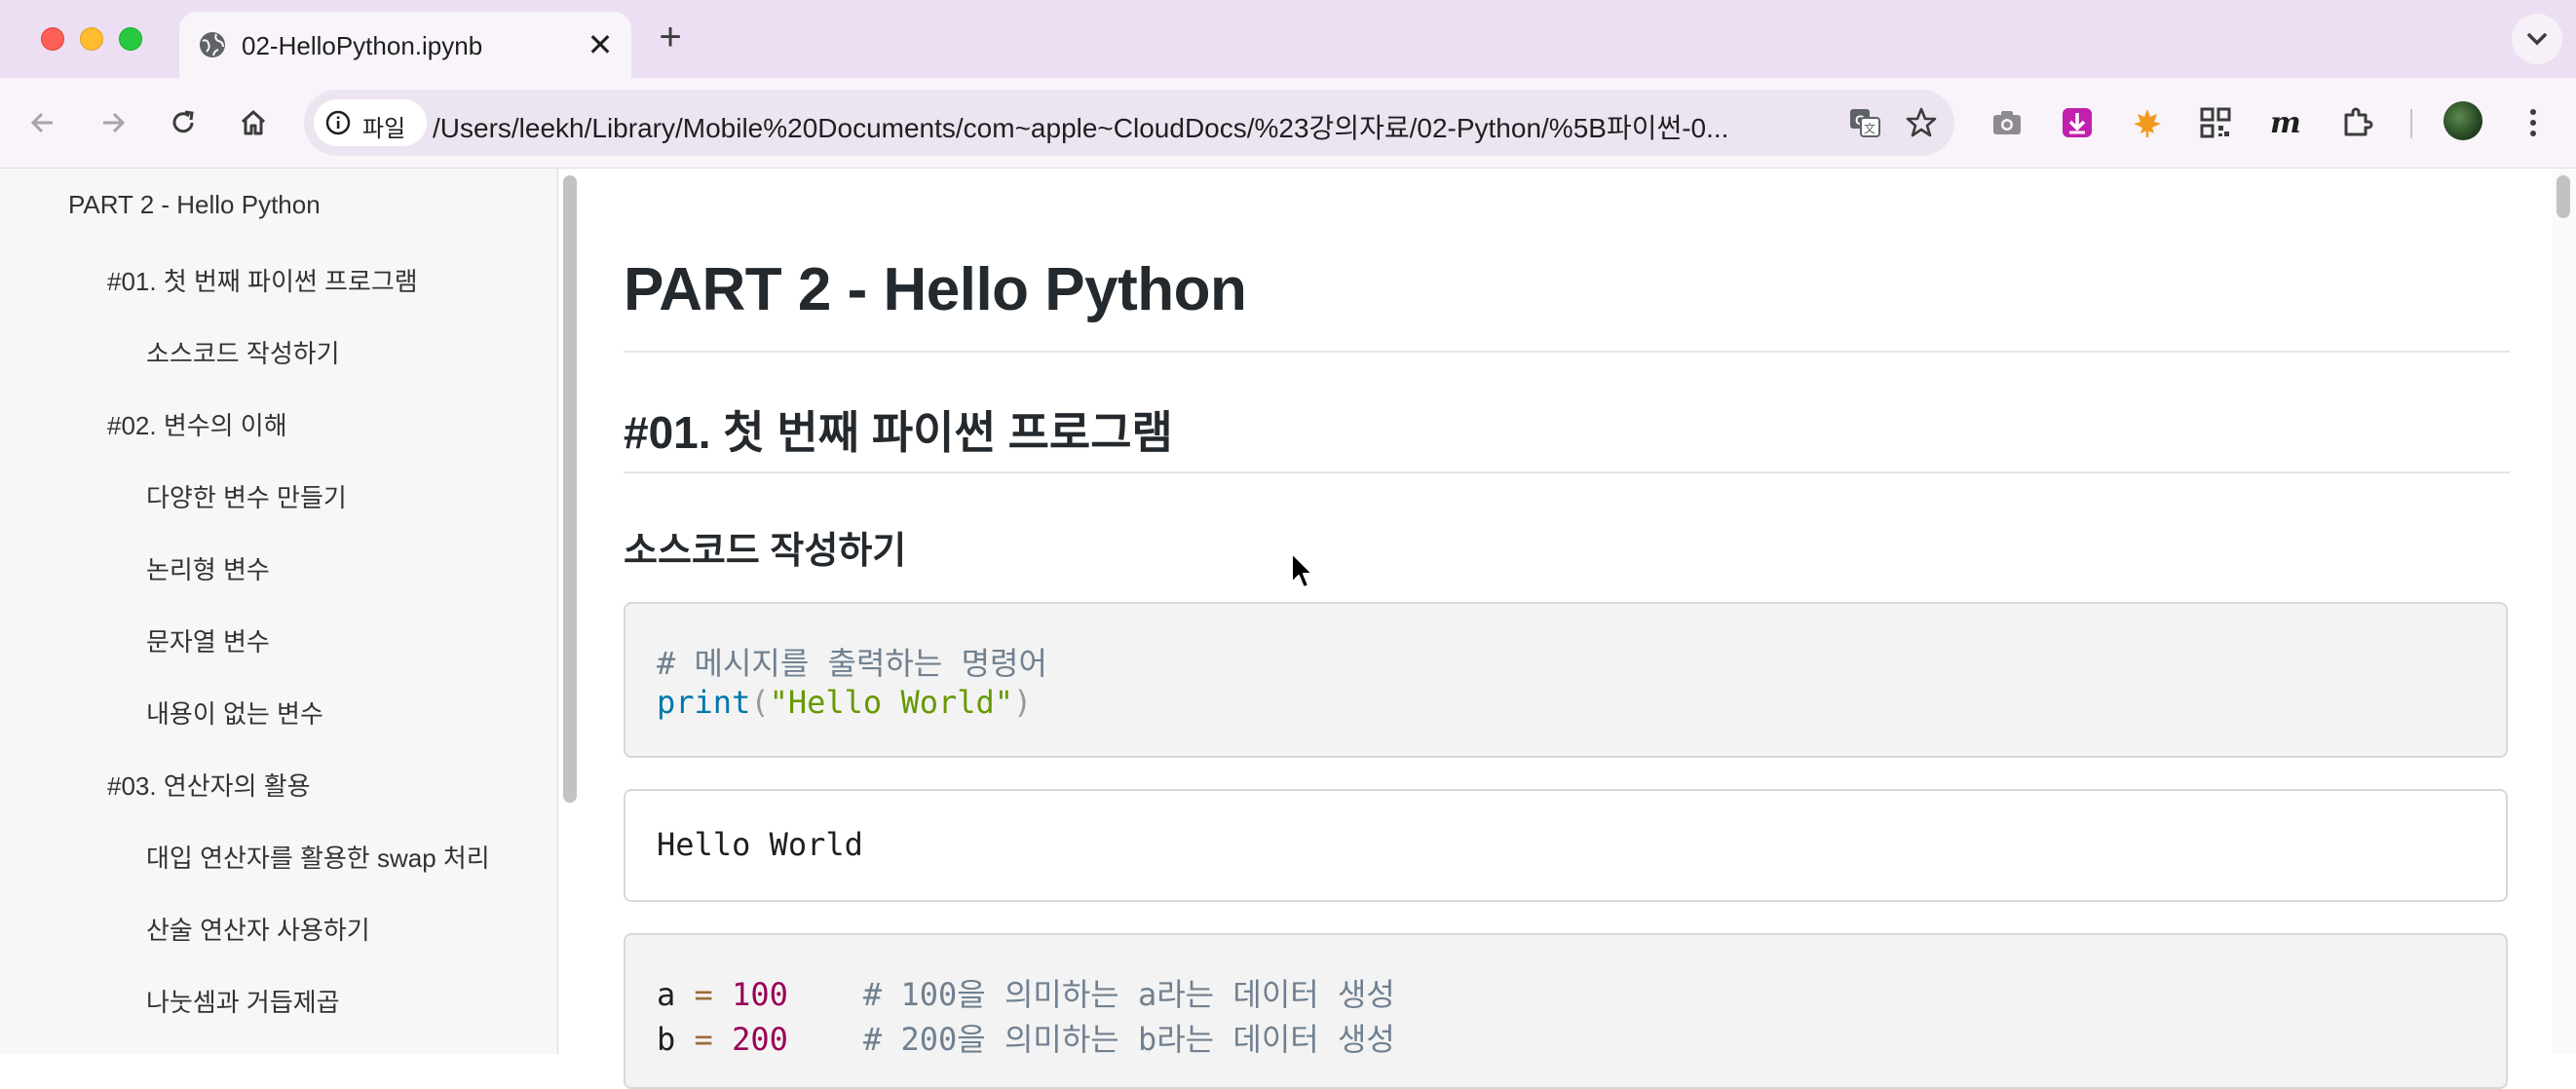 This screenshot has width=2576, height=1089. I want to click on main-scroll-thumb, so click(2563, 196).